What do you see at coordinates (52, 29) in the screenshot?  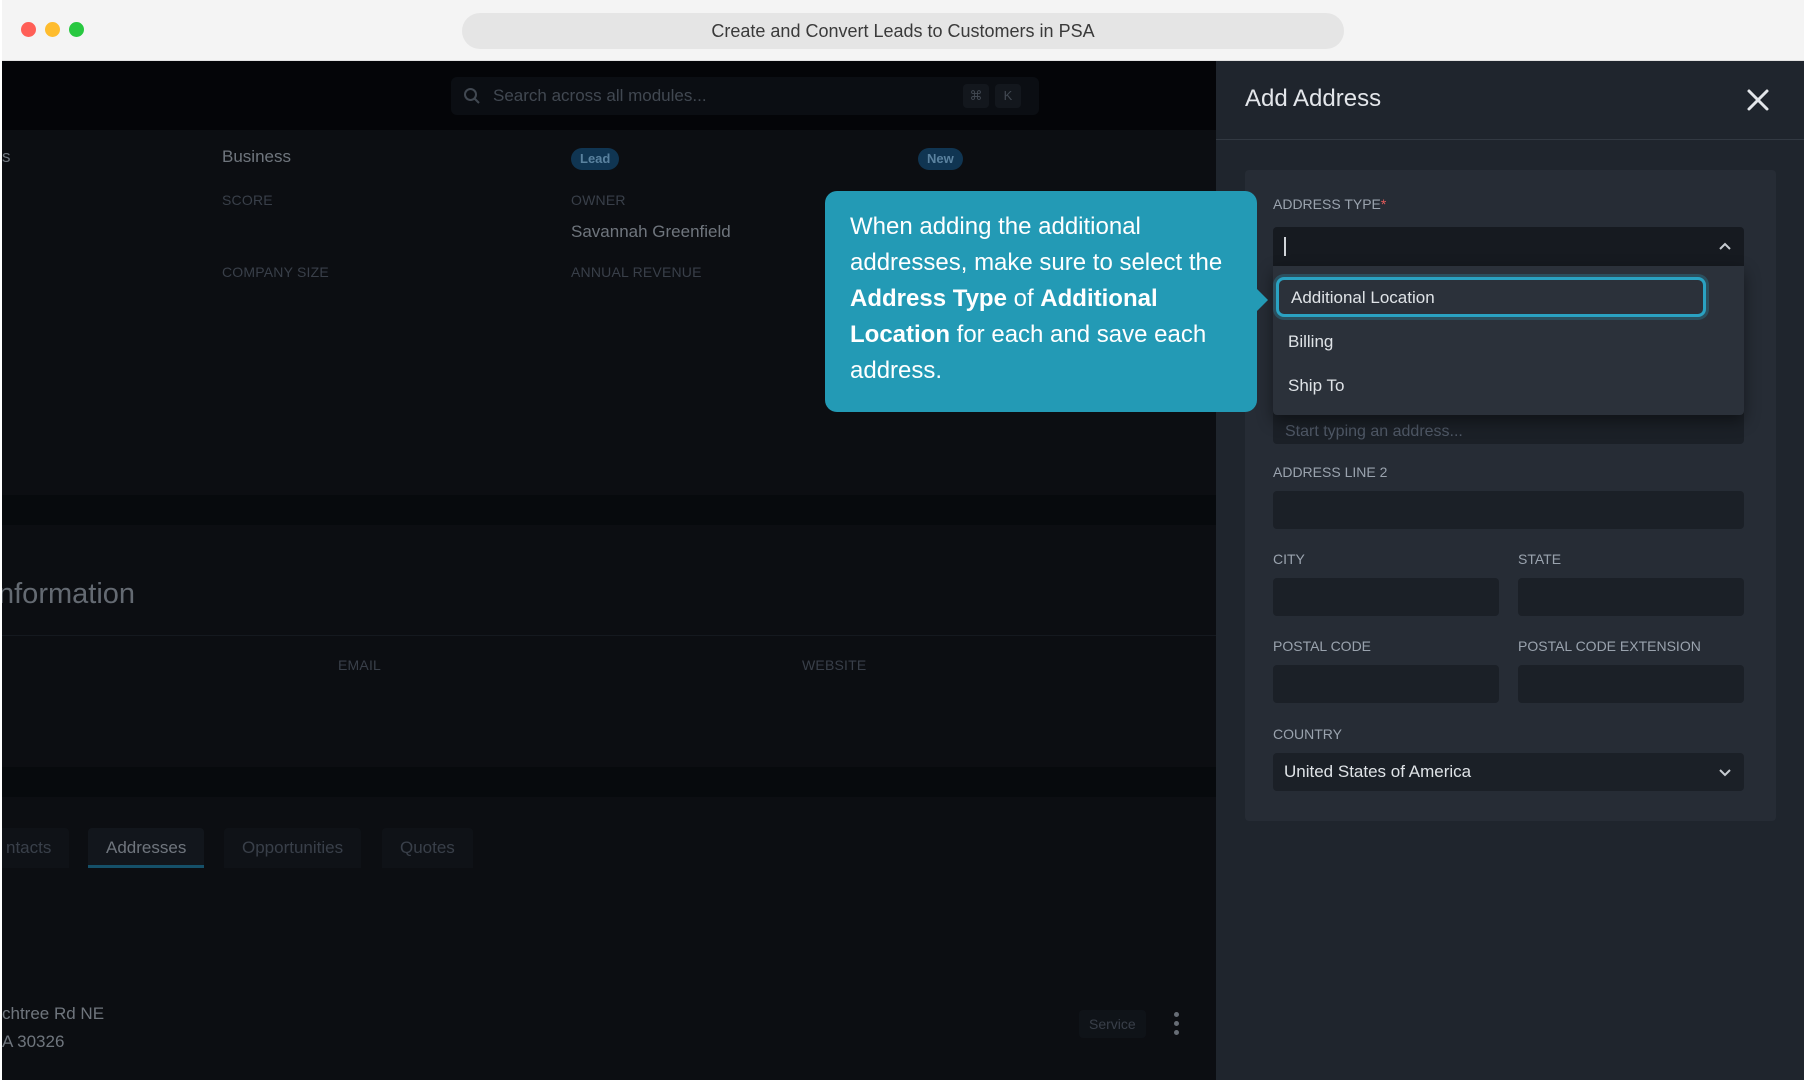 I see `minimize-window-button` at bounding box center [52, 29].